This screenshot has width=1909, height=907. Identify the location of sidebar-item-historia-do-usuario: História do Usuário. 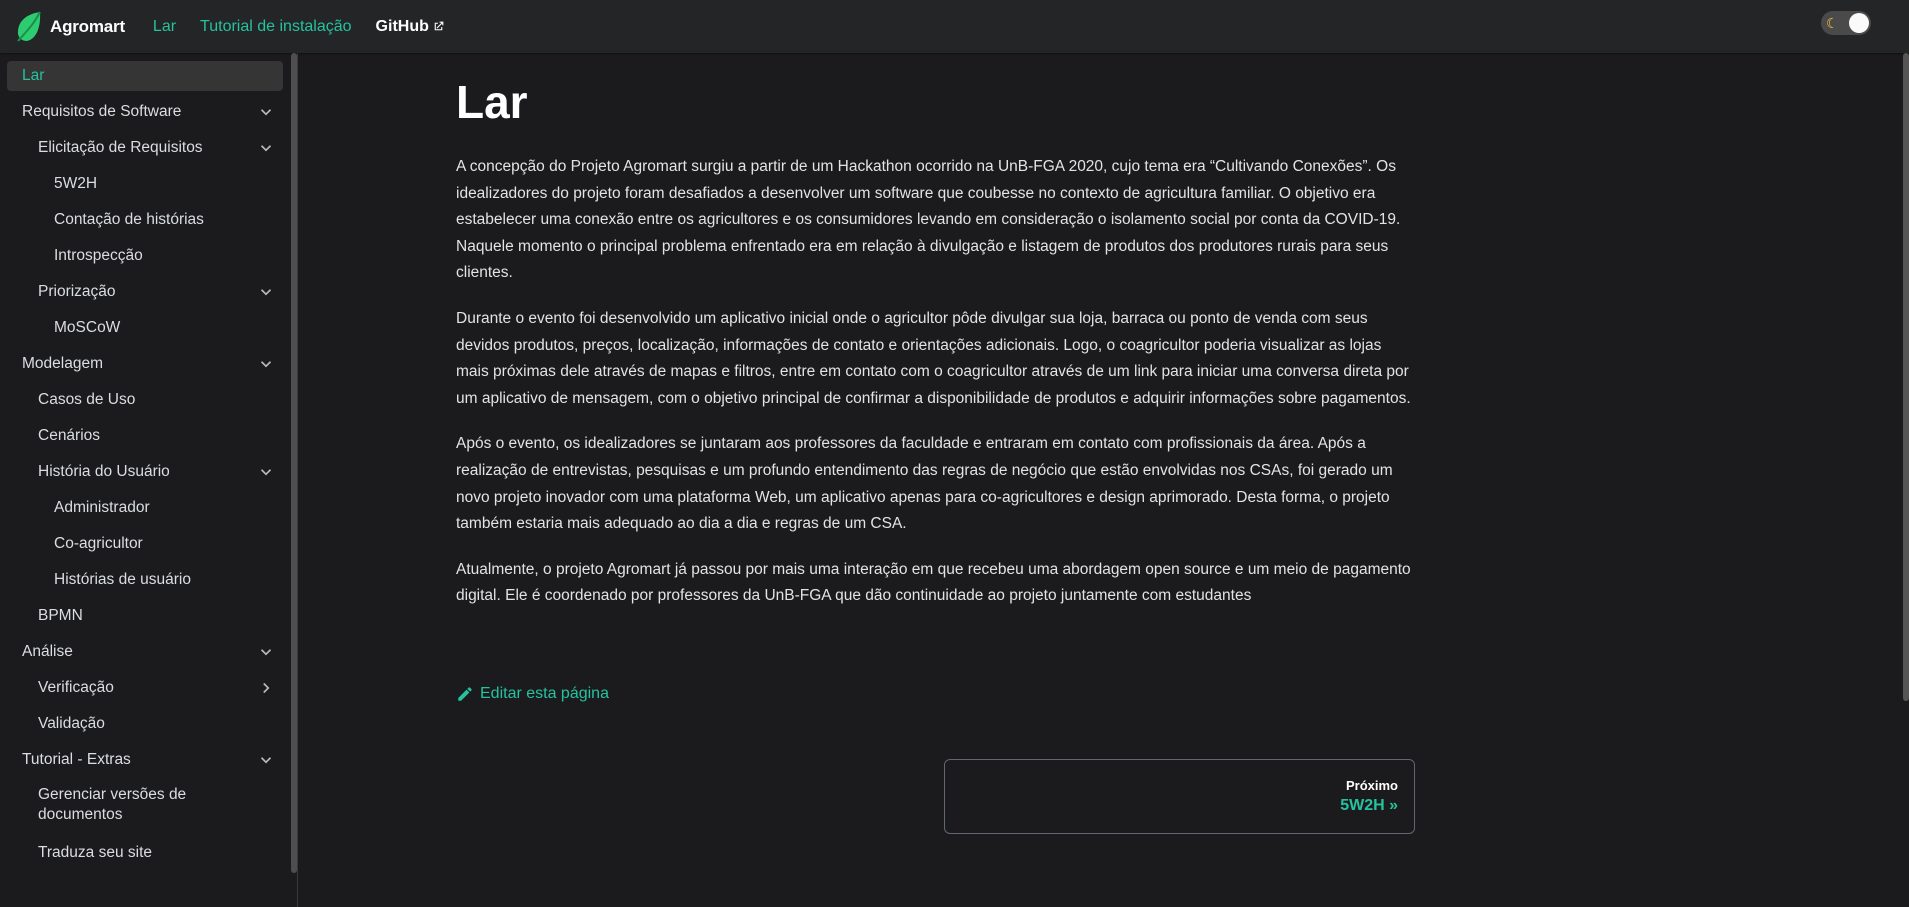
(145, 472).